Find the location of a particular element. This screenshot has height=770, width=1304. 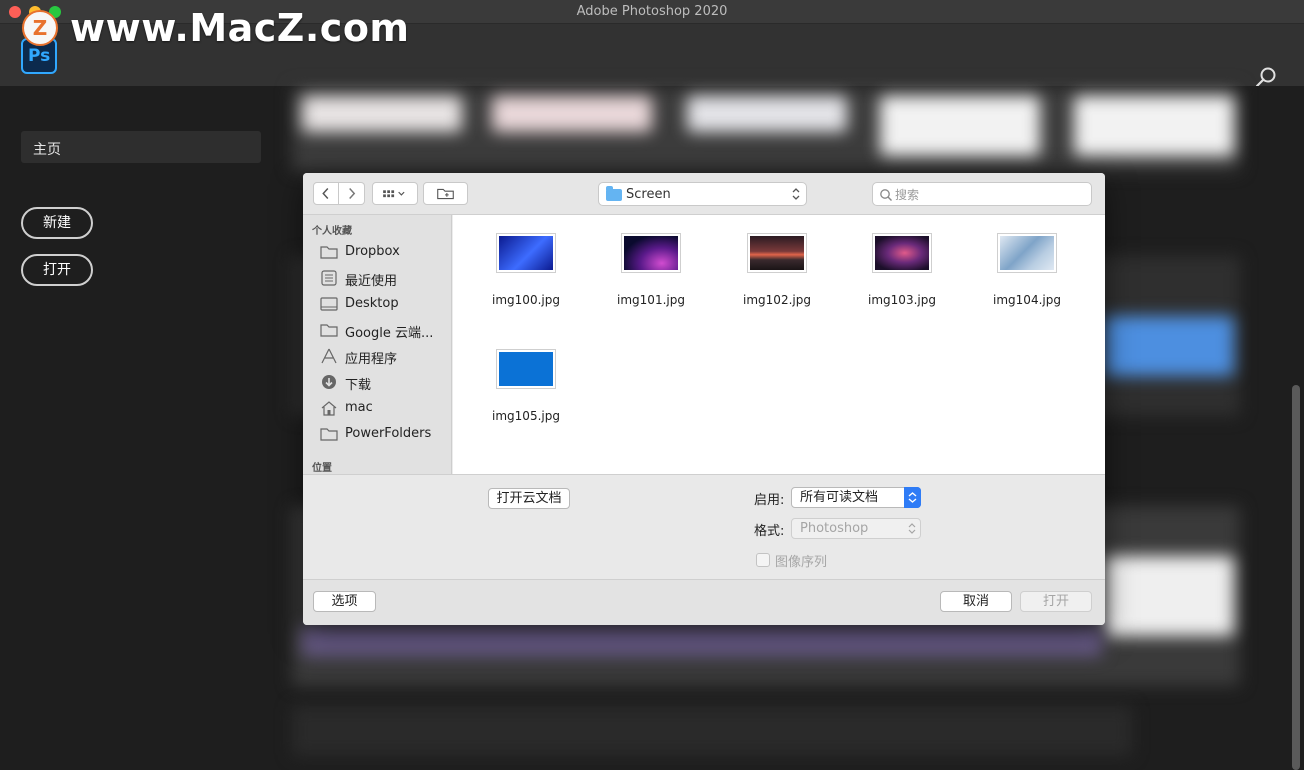

sidebar-item-label: 最近使用 is located at coordinates (371, 281).